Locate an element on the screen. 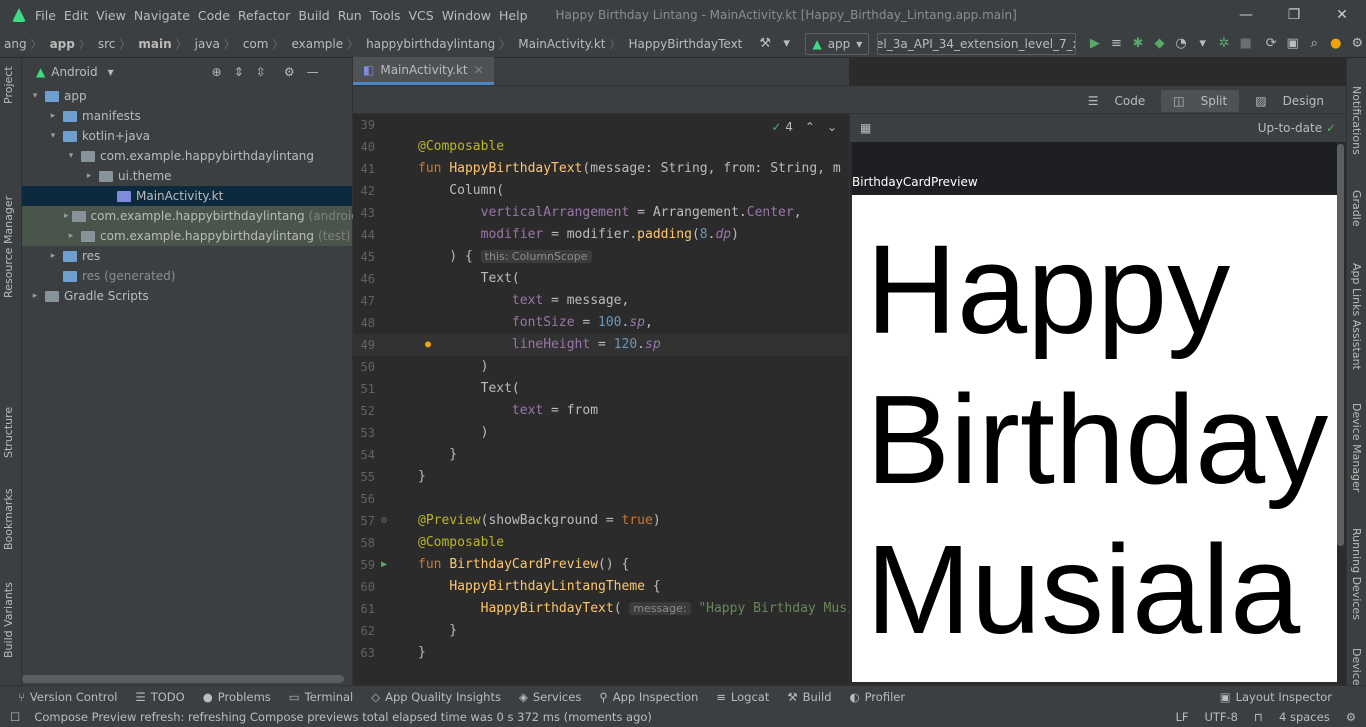 The height and width of the screenshot is (727, 1366). menu-code: Code is located at coordinates (218, 15).